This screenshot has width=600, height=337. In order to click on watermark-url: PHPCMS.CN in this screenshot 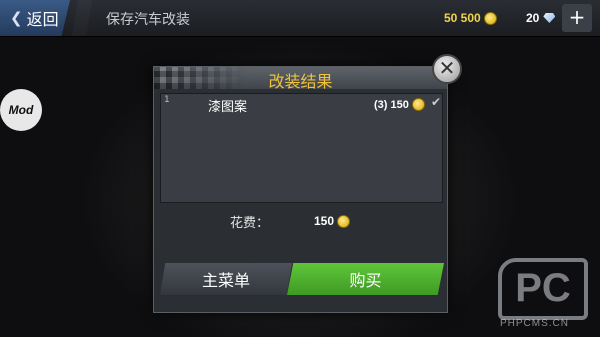, I will do `click(535, 323)`.